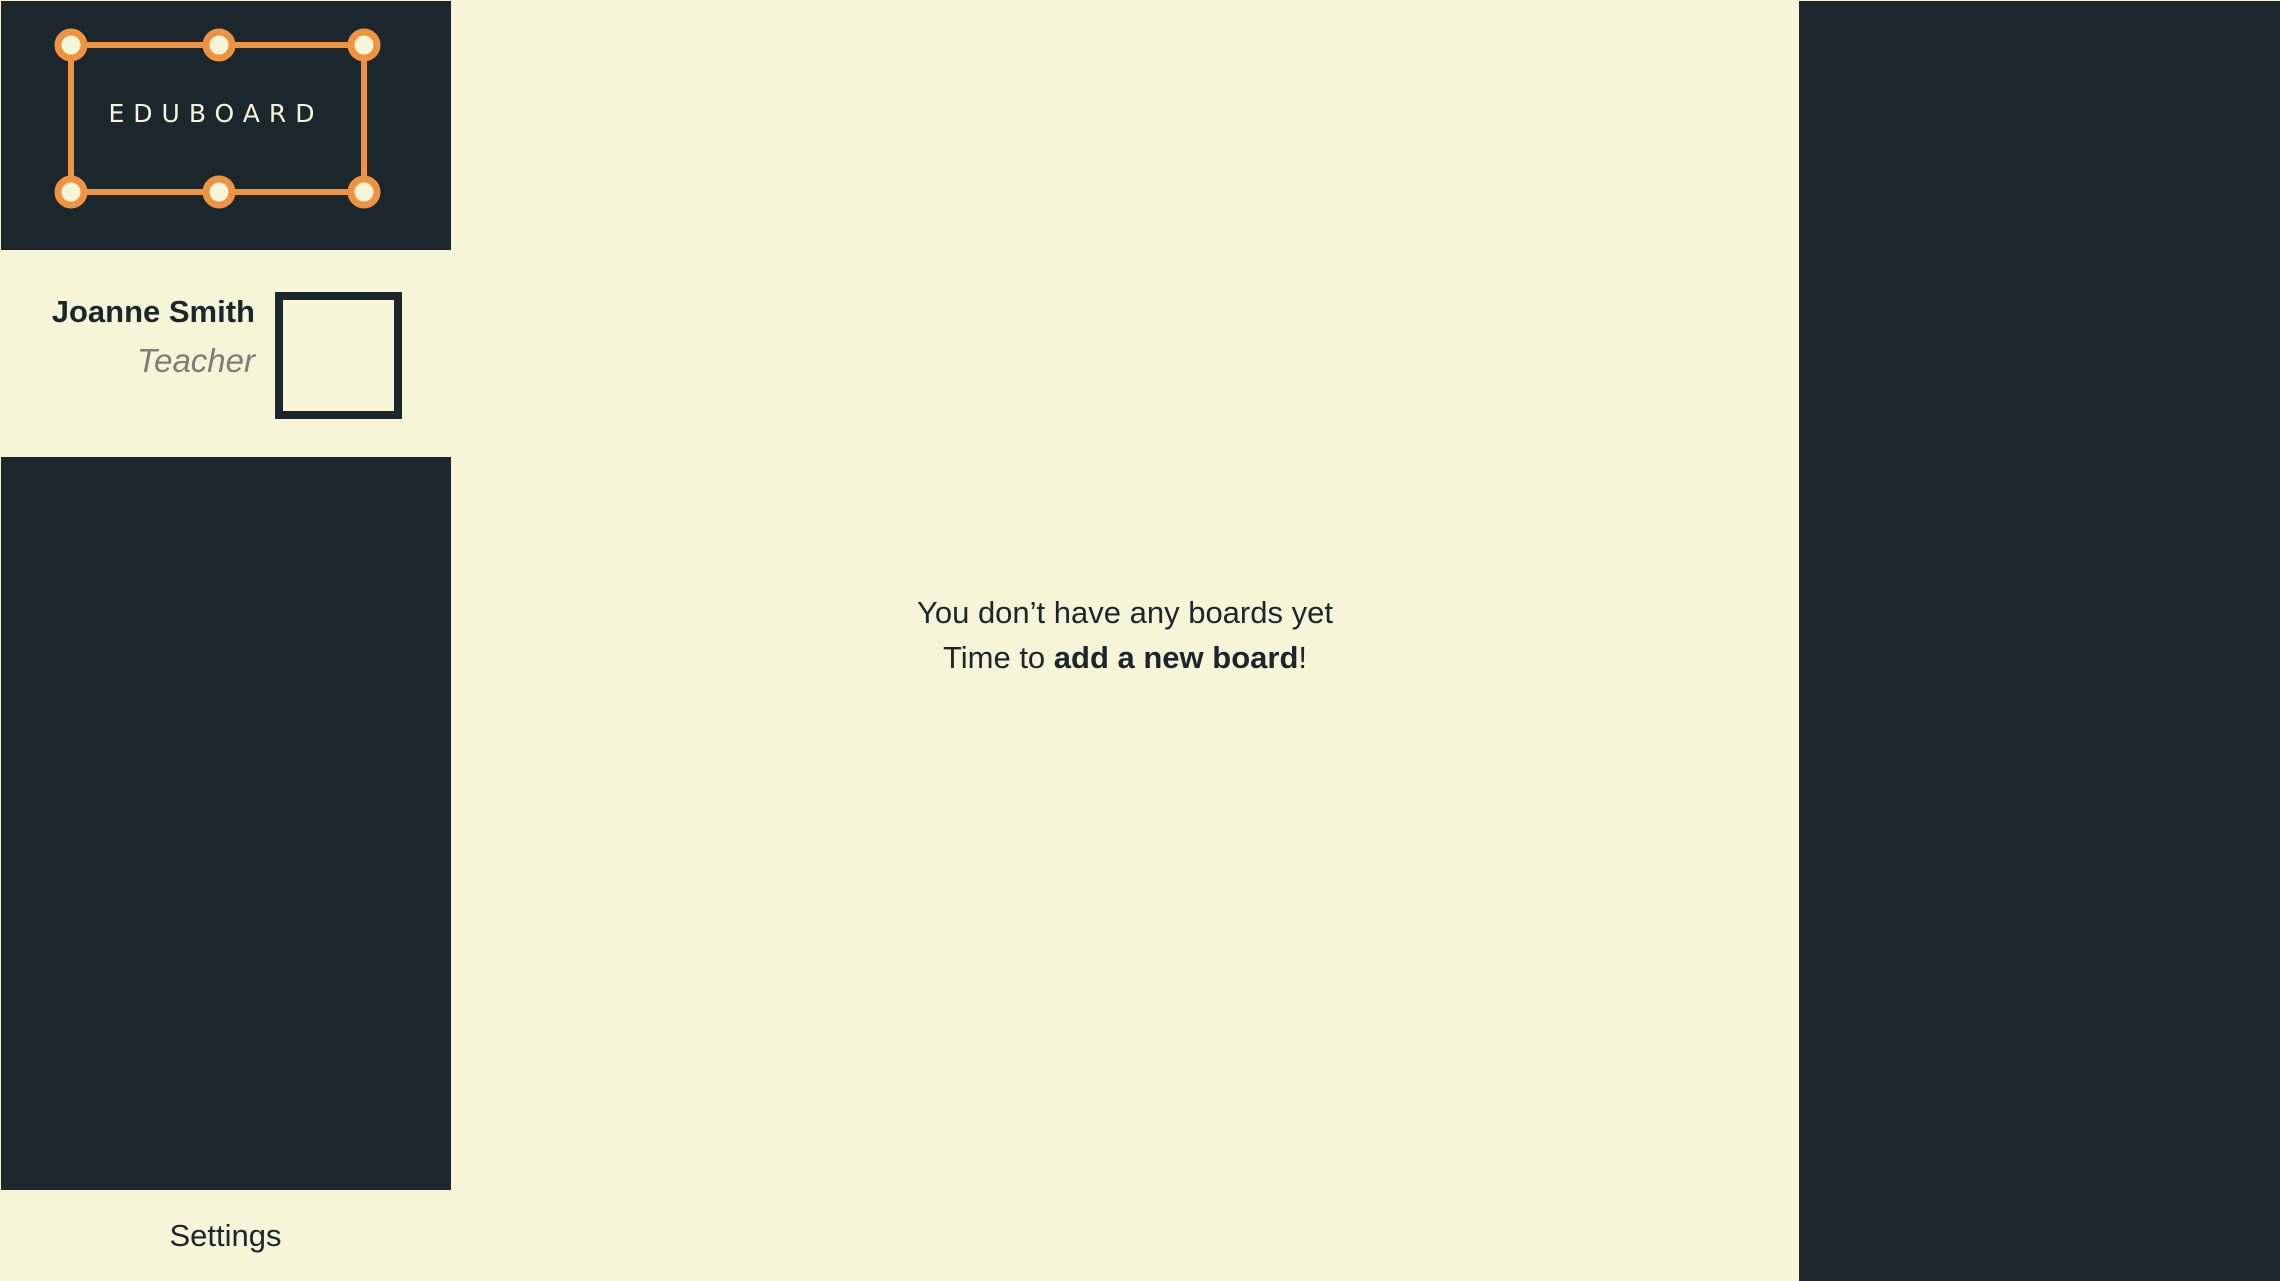 The image size is (2280, 1281). What do you see at coordinates (216, 113) in the screenshot?
I see `logo-text: EDUBOARD` at bounding box center [216, 113].